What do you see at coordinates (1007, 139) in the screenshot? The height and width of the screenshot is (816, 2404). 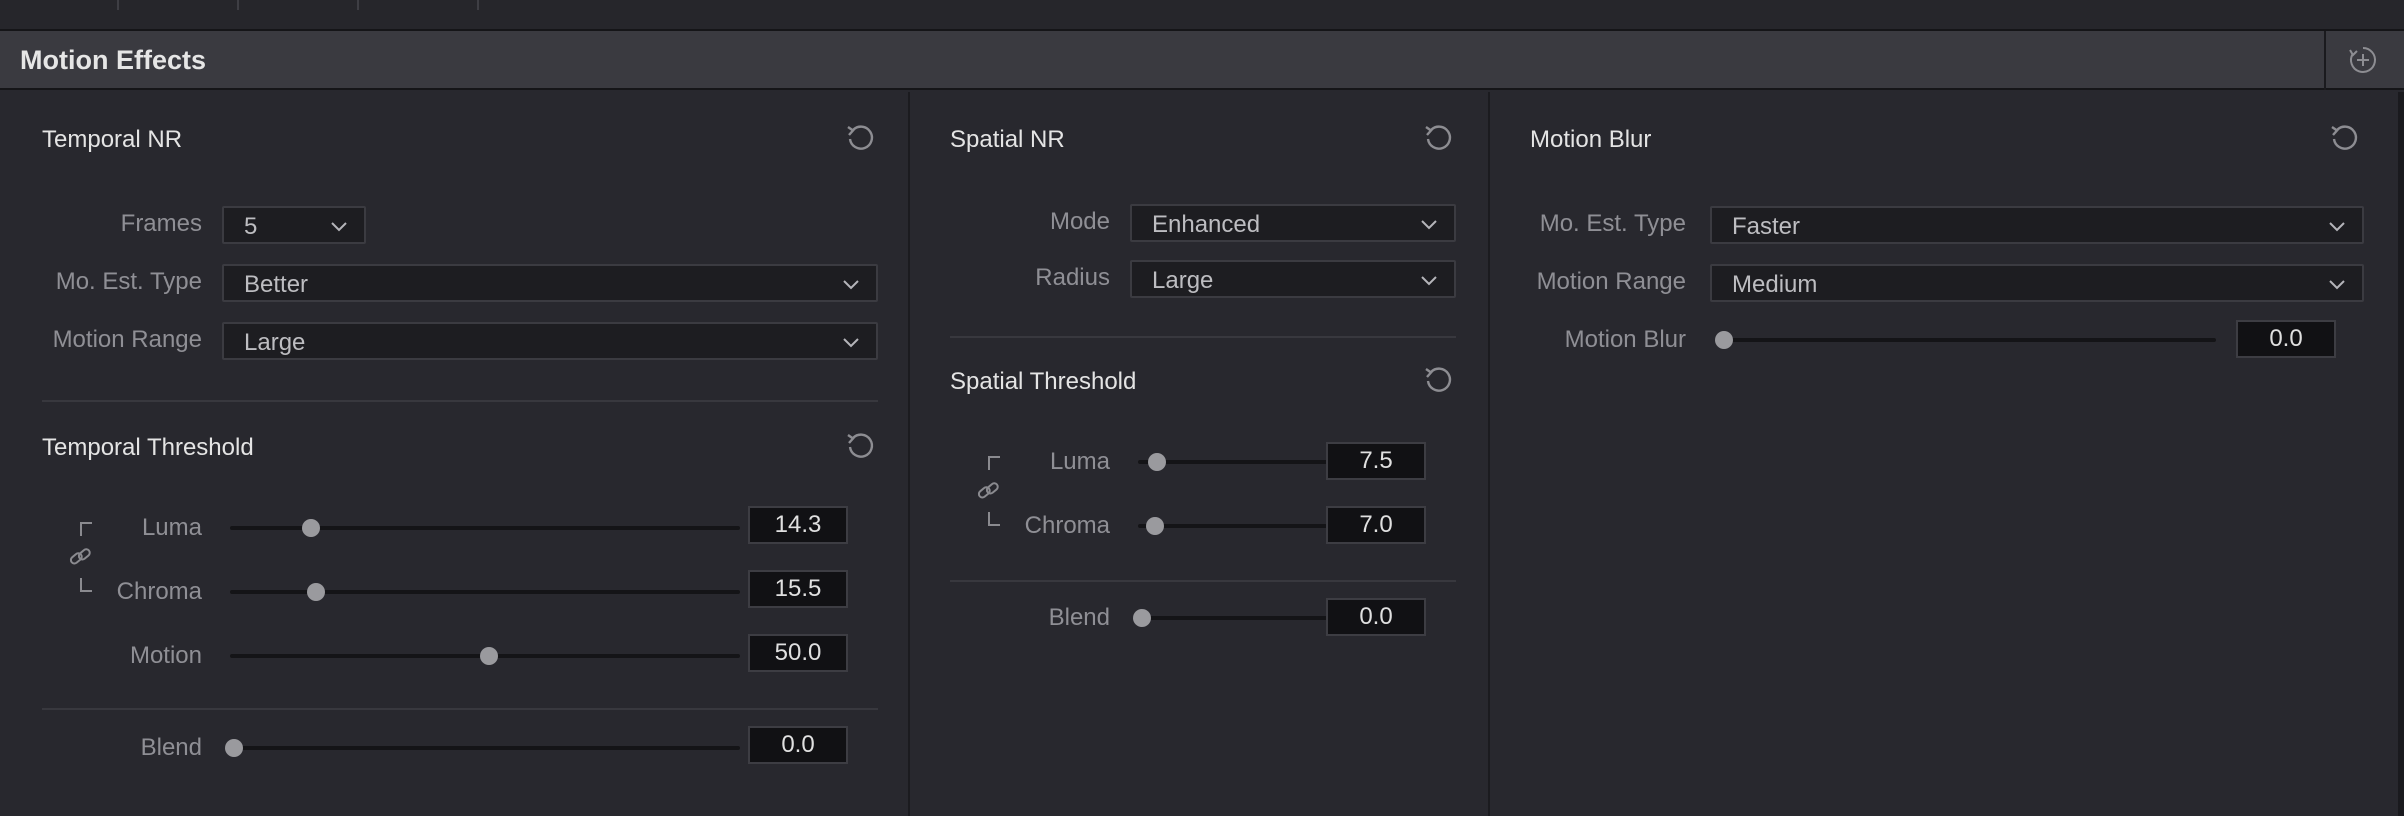 I see `spatial-nr-title: Spatial NR` at bounding box center [1007, 139].